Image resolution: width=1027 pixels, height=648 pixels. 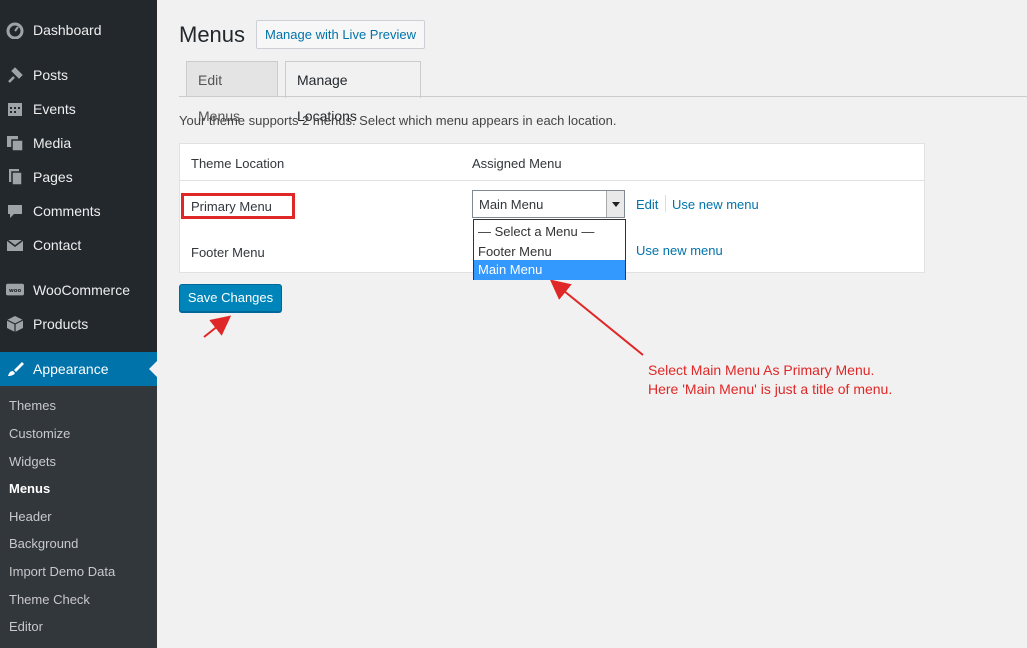 I want to click on sidebar-item-products: Products, so click(x=78, y=324).